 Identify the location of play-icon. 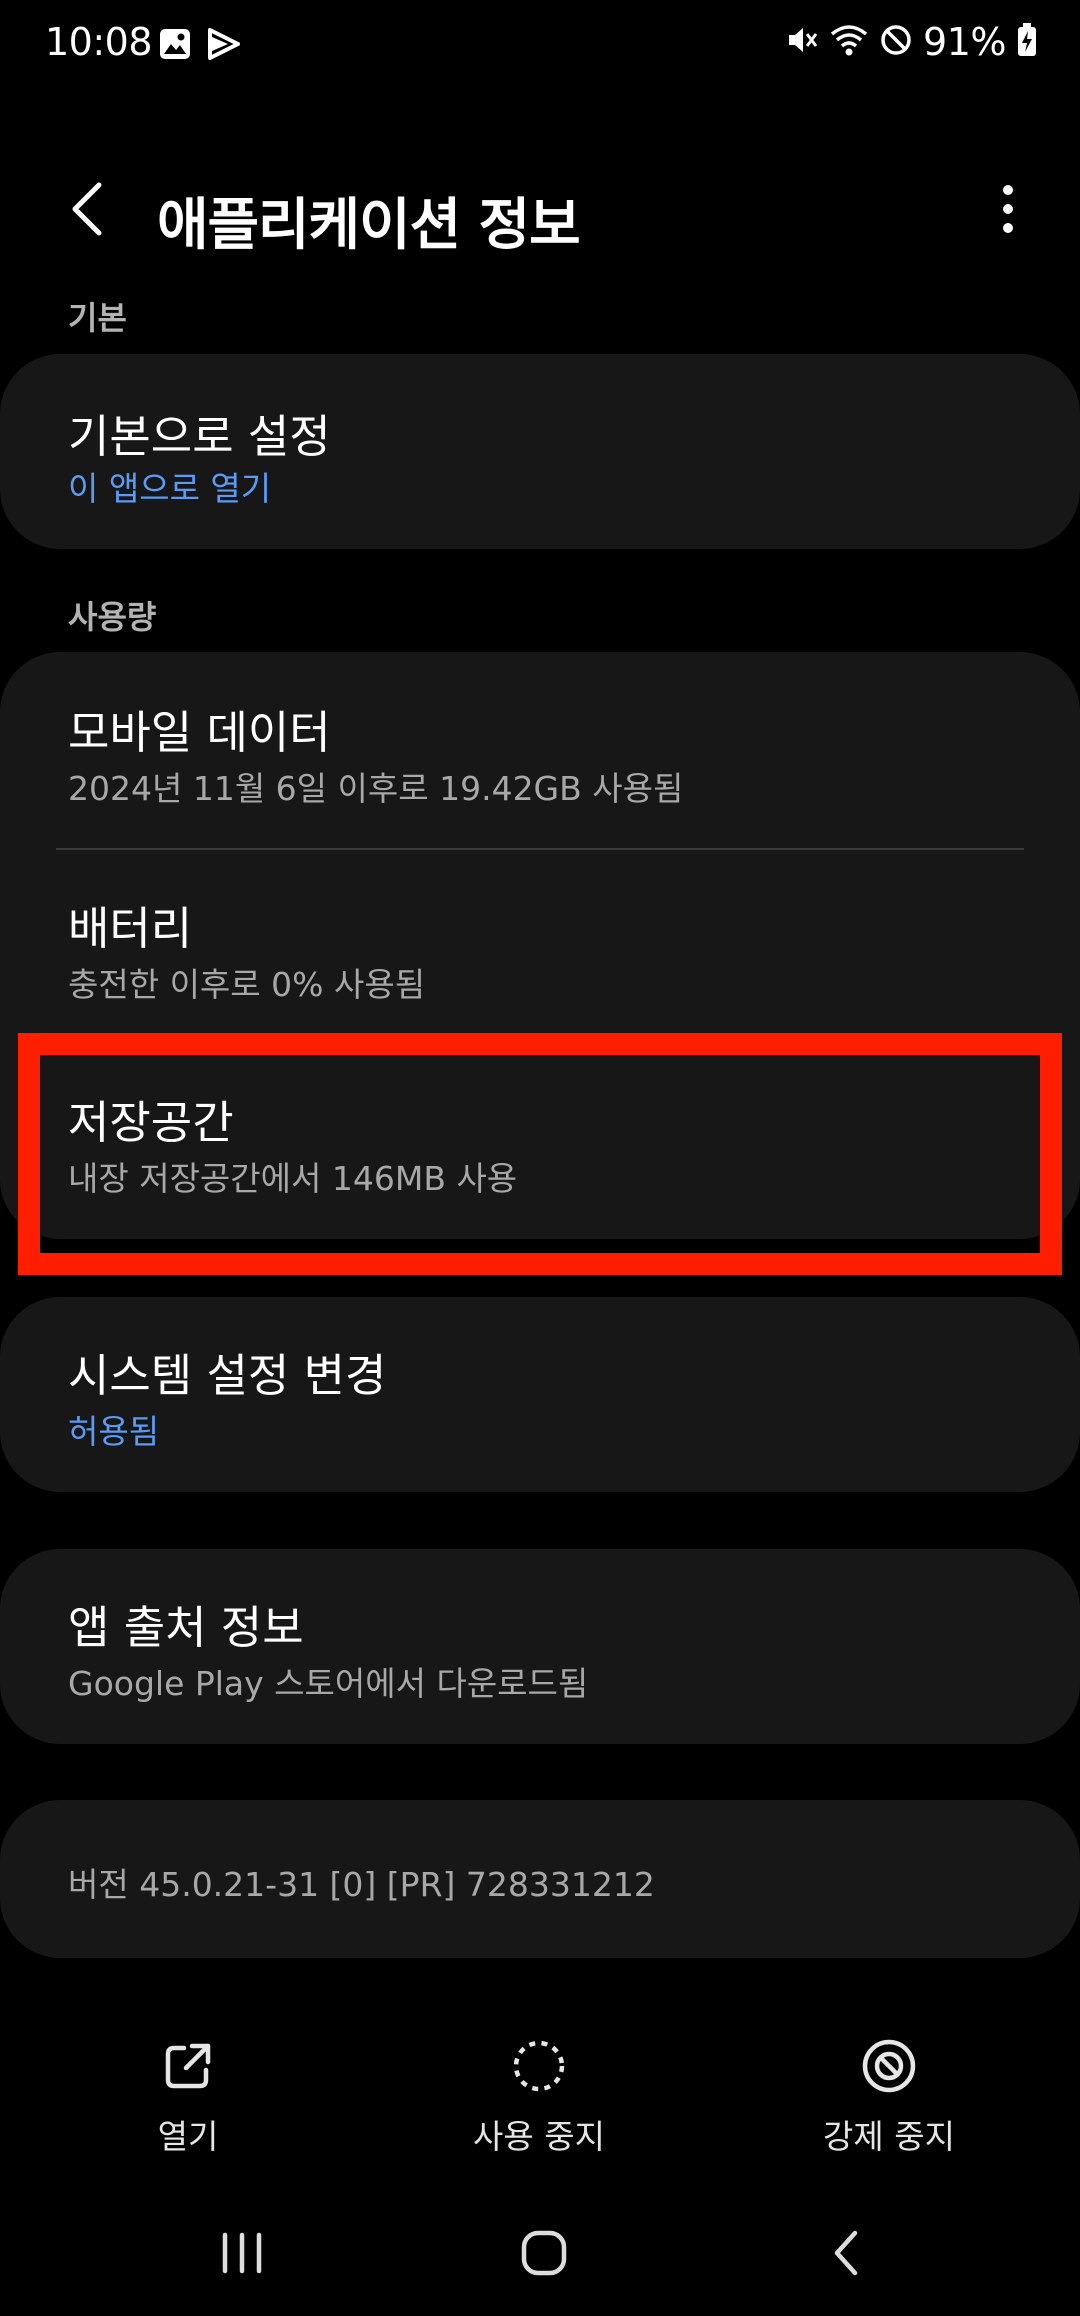
(224, 46).